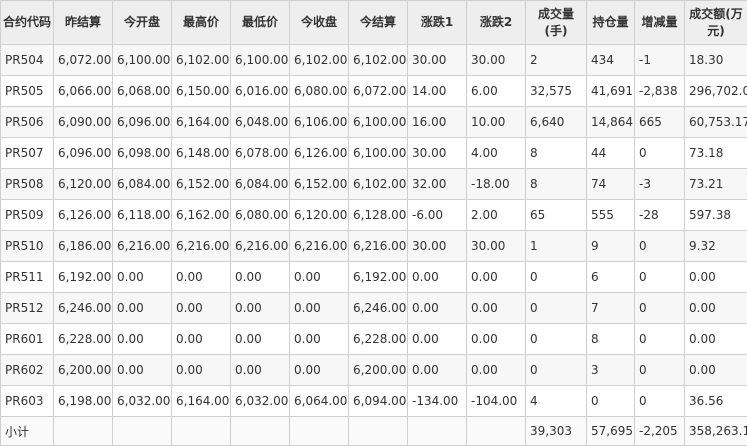 The width and height of the screenshot is (747, 446). What do you see at coordinates (611, 431) in the screenshot?
I see `subtotal-cell: 57,695` at bounding box center [611, 431].